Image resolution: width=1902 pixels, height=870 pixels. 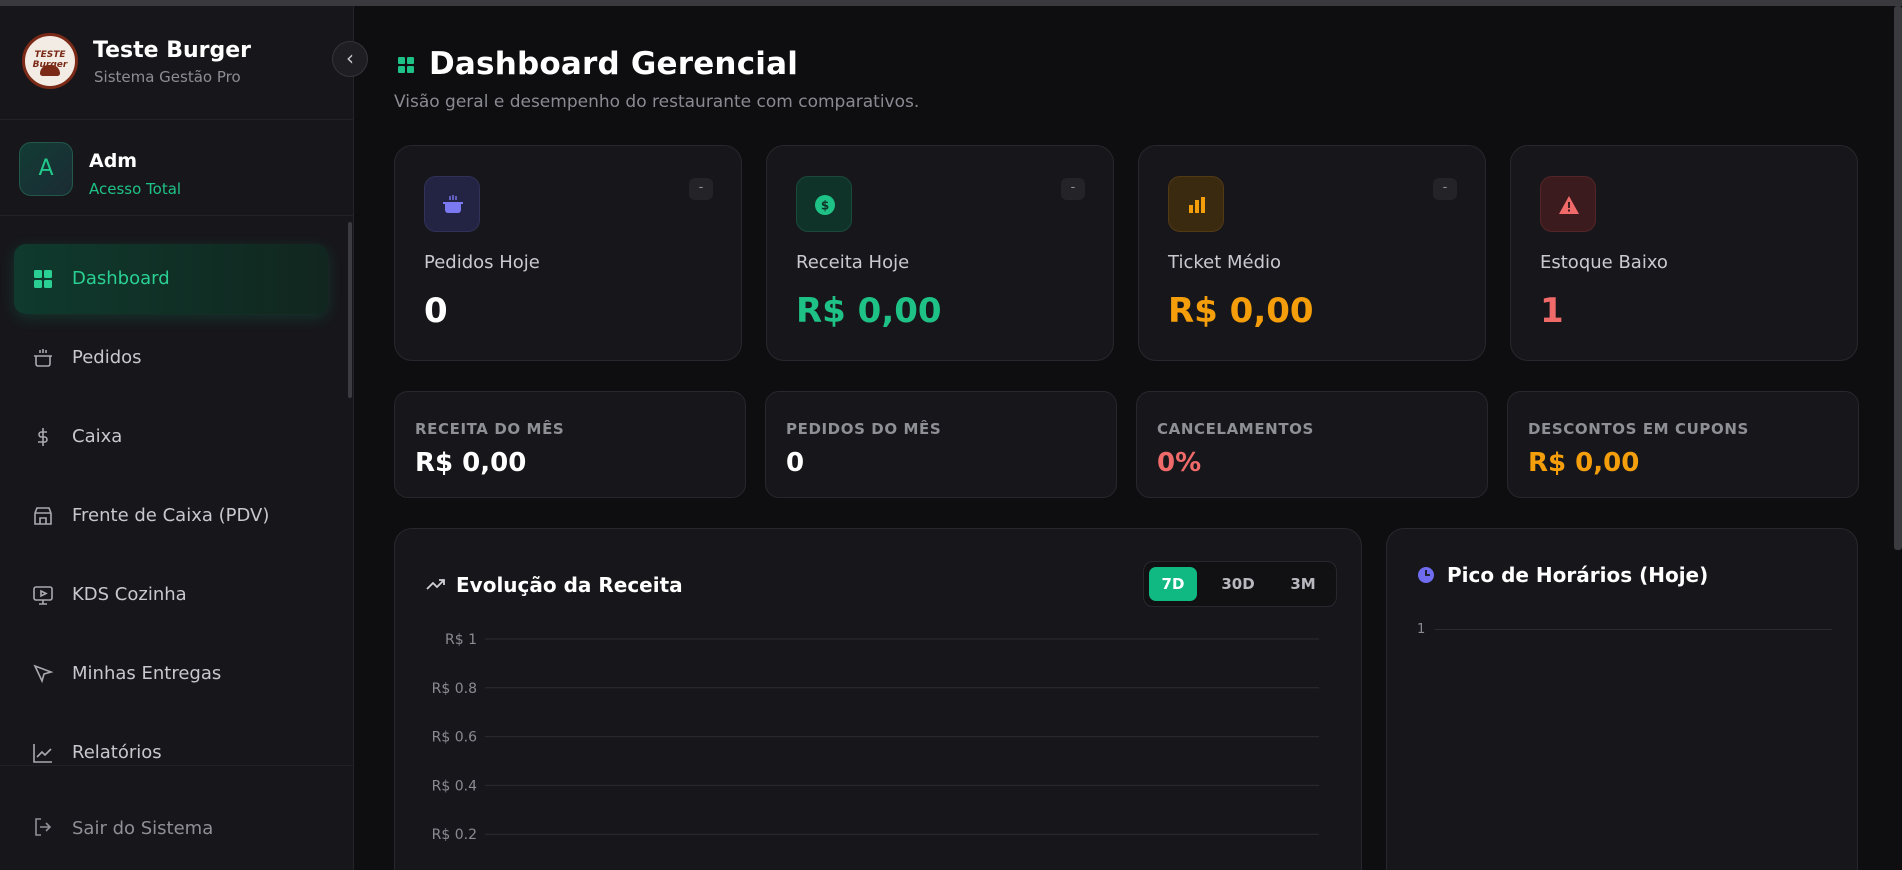 I want to click on dollar-icon, so click(x=43, y=437).